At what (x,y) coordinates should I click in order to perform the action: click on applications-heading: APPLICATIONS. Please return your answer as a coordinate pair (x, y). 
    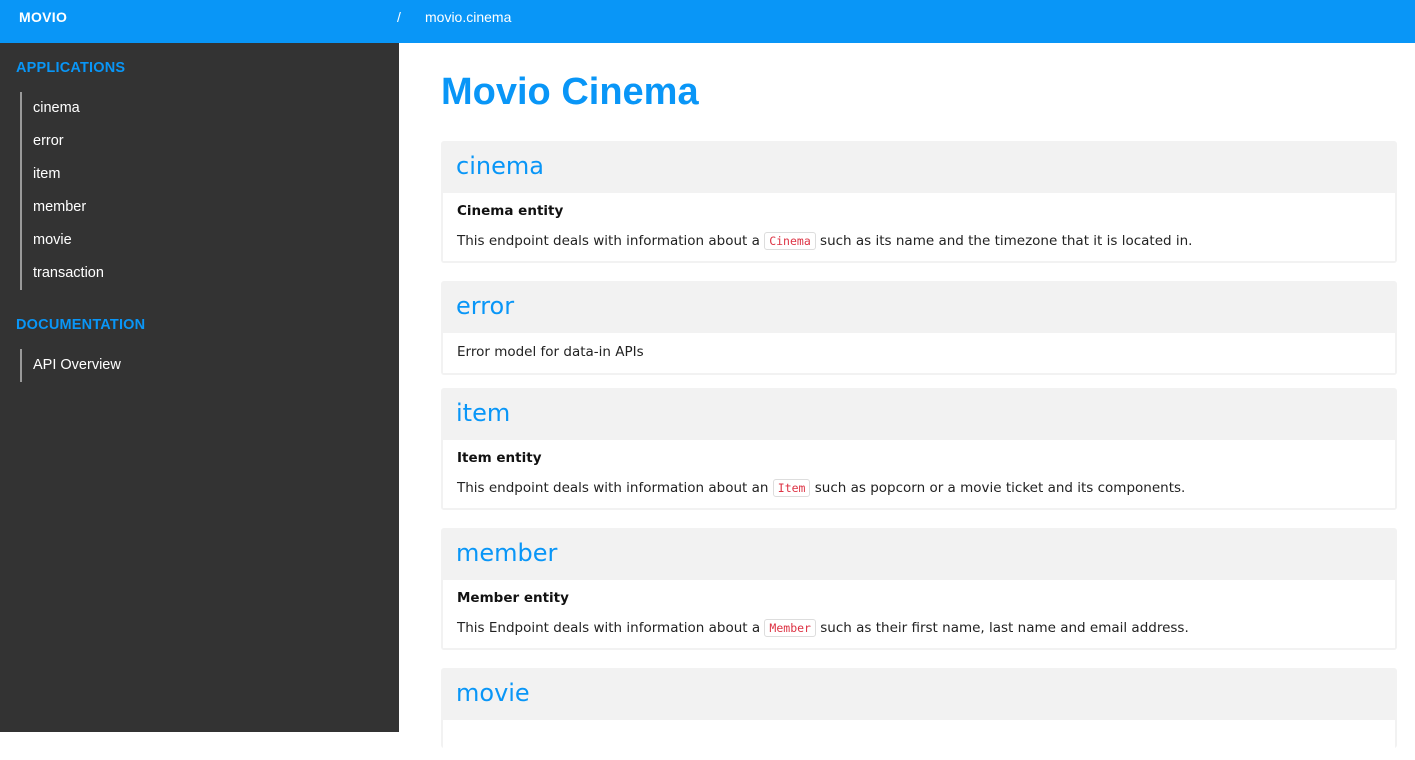
    Looking at the image, I should click on (71, 68).